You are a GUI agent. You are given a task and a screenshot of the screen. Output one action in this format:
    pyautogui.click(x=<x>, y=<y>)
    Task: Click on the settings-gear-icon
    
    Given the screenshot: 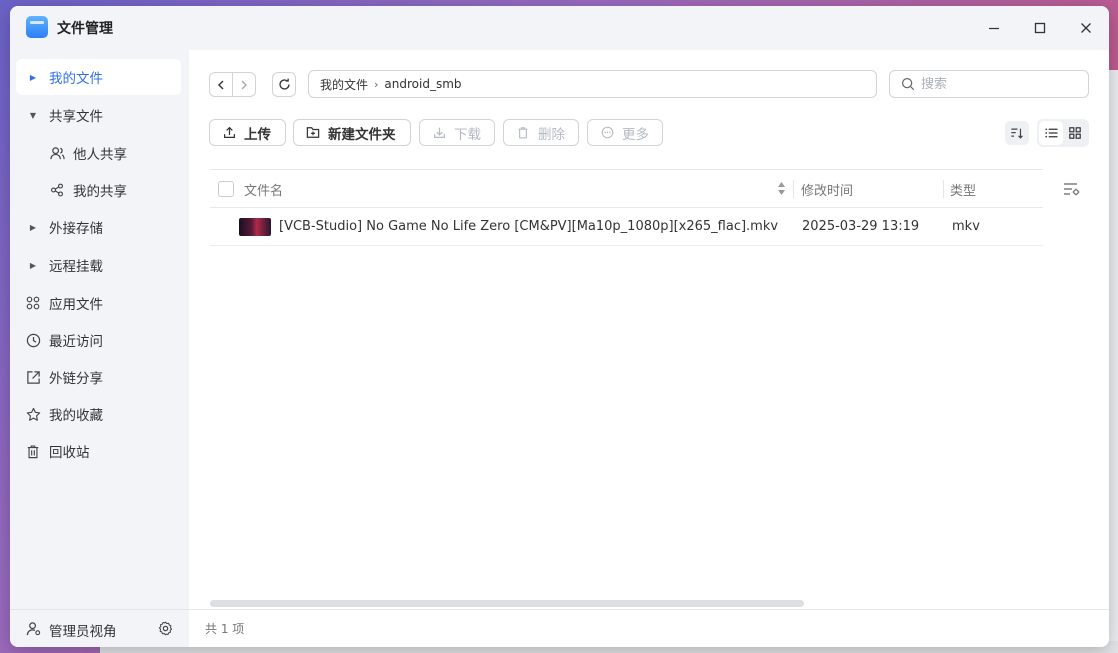 What is the action you would take?
    pyautogui.click(x=165, y=630)
    